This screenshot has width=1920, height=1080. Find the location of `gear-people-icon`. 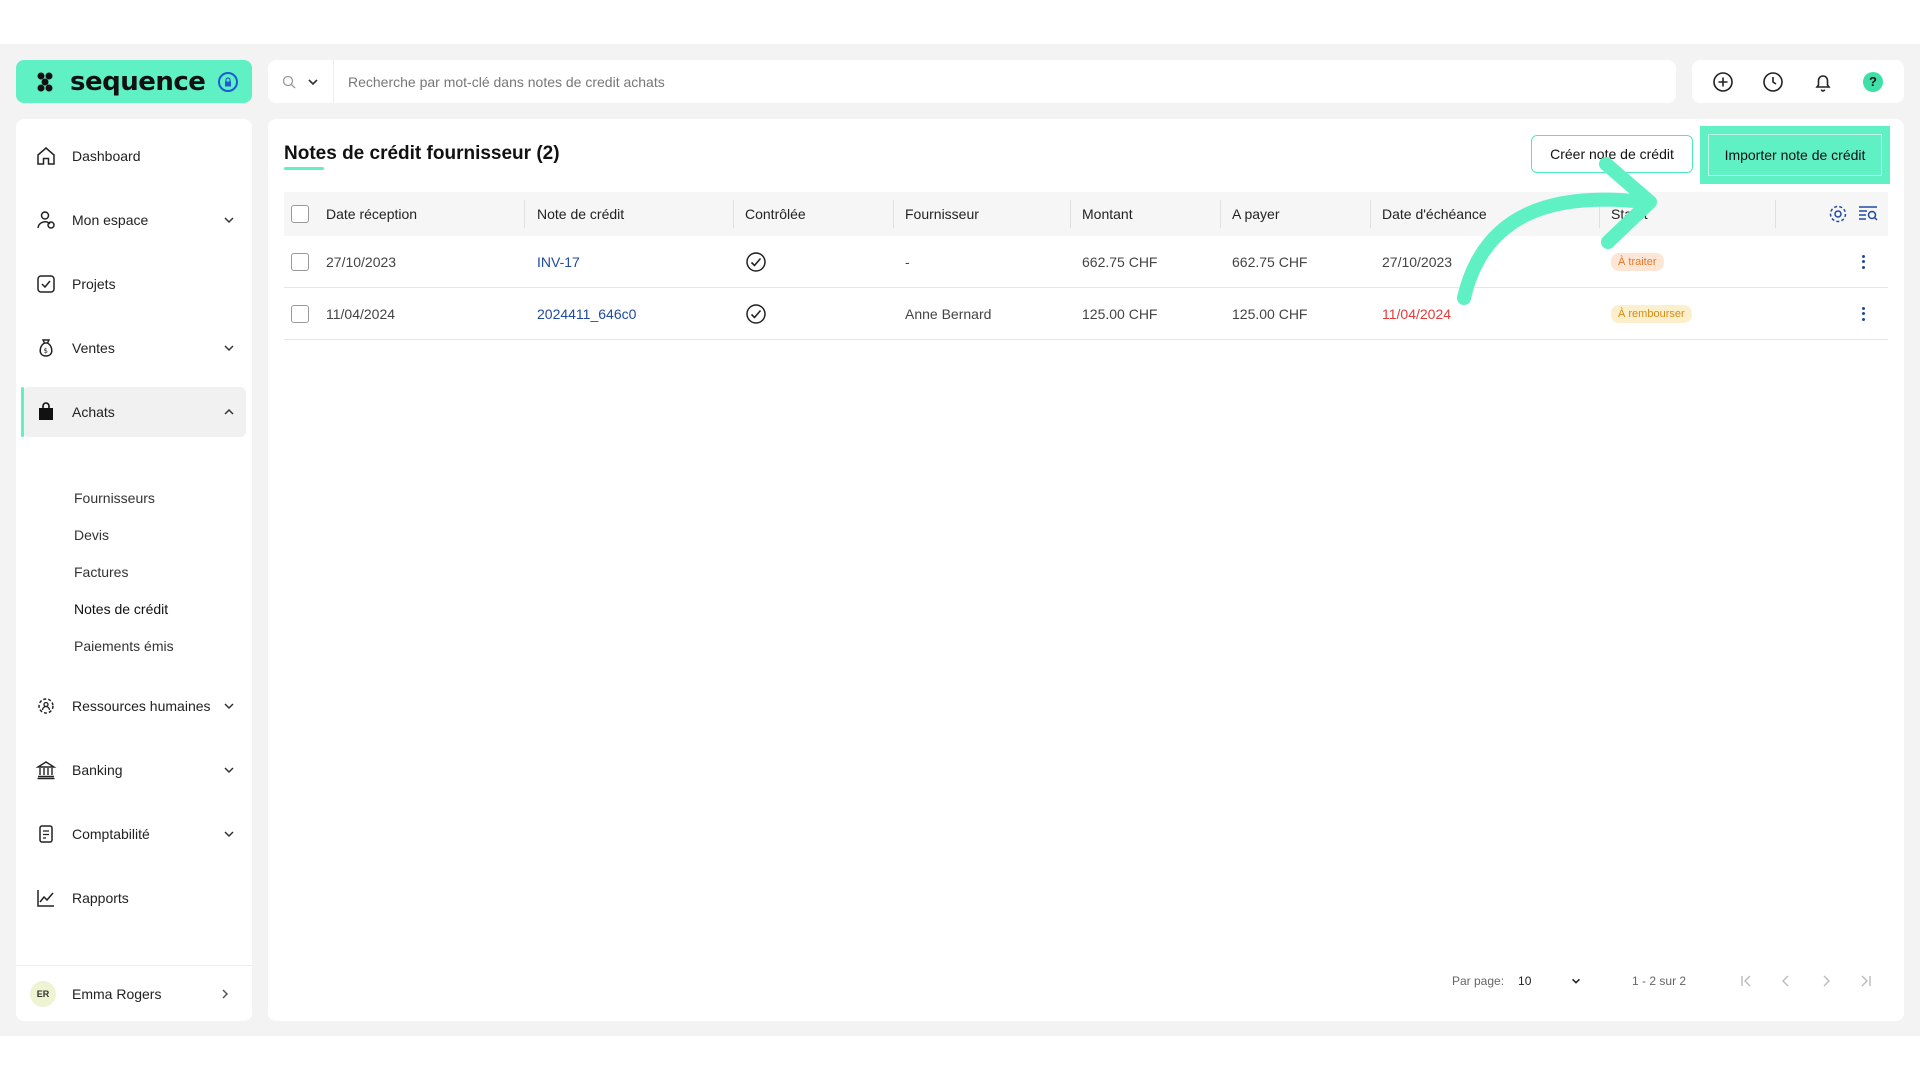

gear-people-icon is located at coordinates (46, 706).